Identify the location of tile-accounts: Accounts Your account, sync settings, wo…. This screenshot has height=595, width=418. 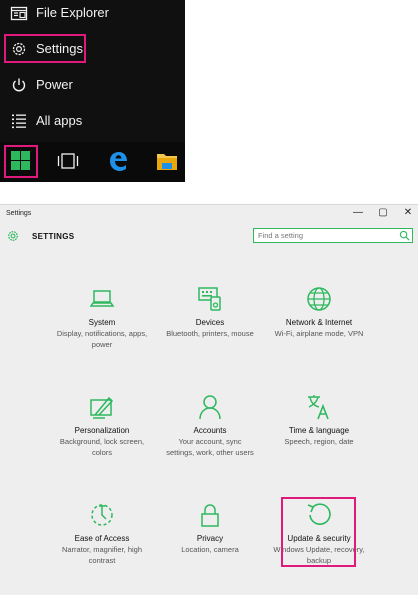
(210, 426).